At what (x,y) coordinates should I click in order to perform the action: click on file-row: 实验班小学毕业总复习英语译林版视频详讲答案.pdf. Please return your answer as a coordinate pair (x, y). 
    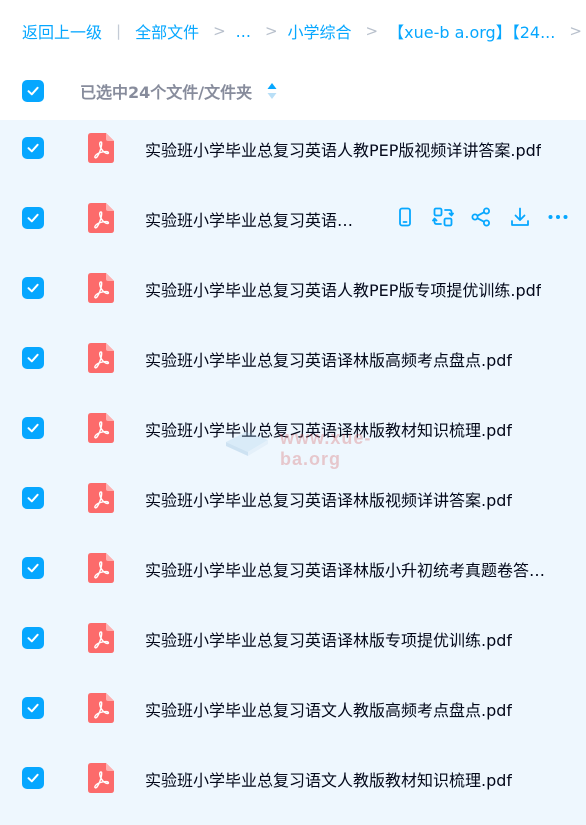
    Looking at the image, I should click on (293, 505).